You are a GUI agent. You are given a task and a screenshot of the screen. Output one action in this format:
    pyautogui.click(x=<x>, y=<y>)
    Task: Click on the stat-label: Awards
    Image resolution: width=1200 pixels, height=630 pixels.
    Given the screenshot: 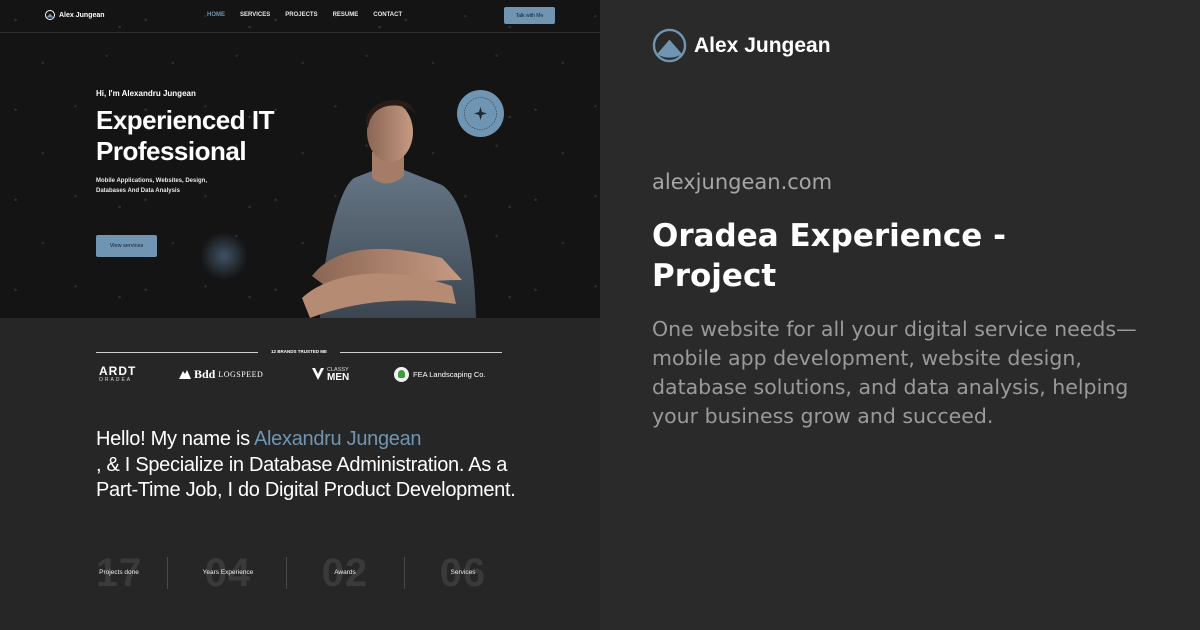 What is the action you would take?
    pyautogui.click(x=345, y=572)
    